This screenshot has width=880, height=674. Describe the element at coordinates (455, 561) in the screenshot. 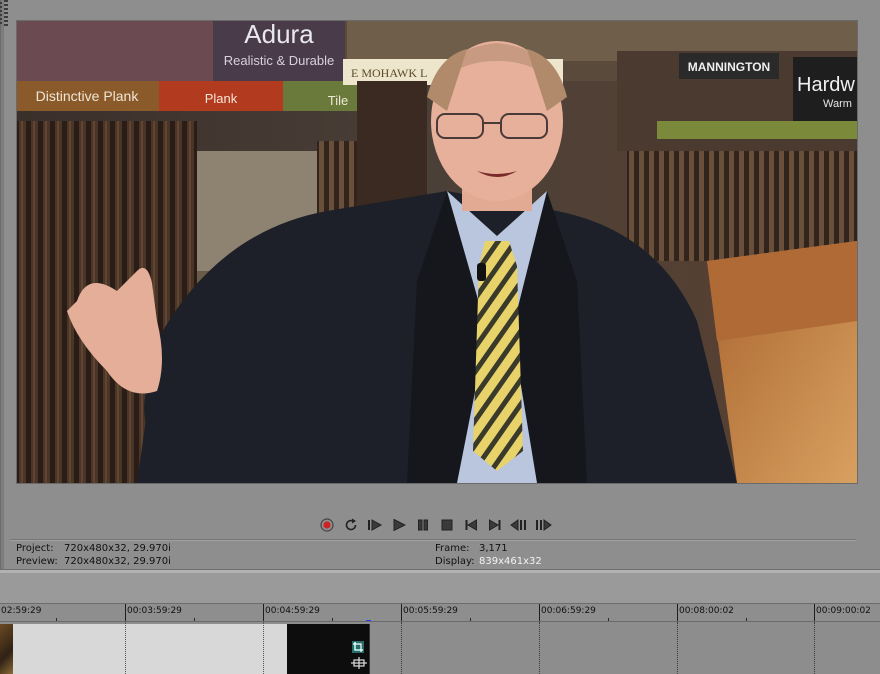

I see `display-label: Display:` at that location.